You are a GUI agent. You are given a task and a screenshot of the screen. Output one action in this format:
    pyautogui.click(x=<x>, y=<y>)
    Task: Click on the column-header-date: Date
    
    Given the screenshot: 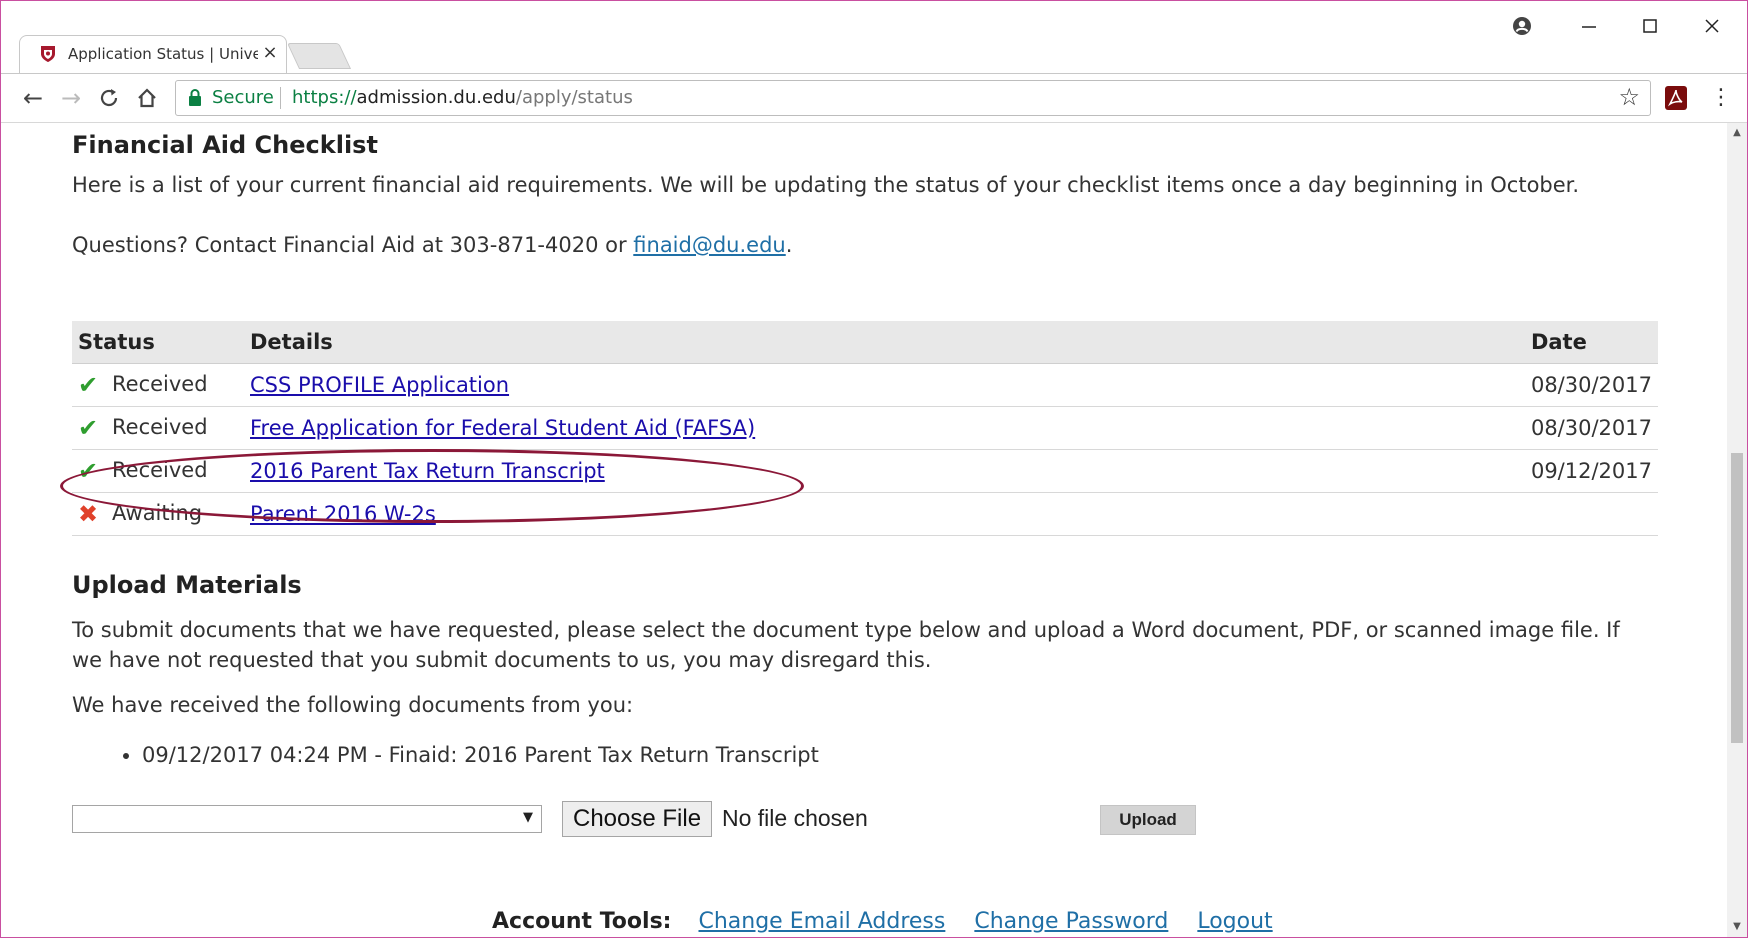 What is the action you would take?
    pyautogui.click(x=1591, y=342)
    